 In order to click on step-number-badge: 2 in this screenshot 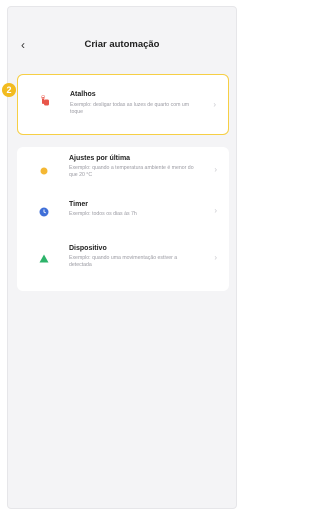, I will do `click(9, 90)`.